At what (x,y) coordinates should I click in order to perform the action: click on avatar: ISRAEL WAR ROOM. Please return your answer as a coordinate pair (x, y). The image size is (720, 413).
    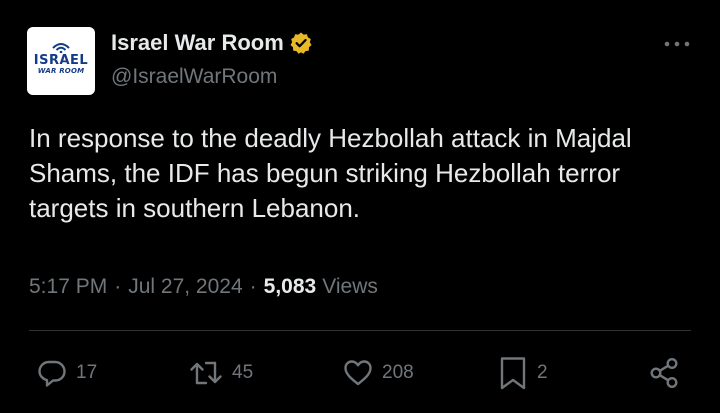
    Looking at the image, I should click on (61, 61).